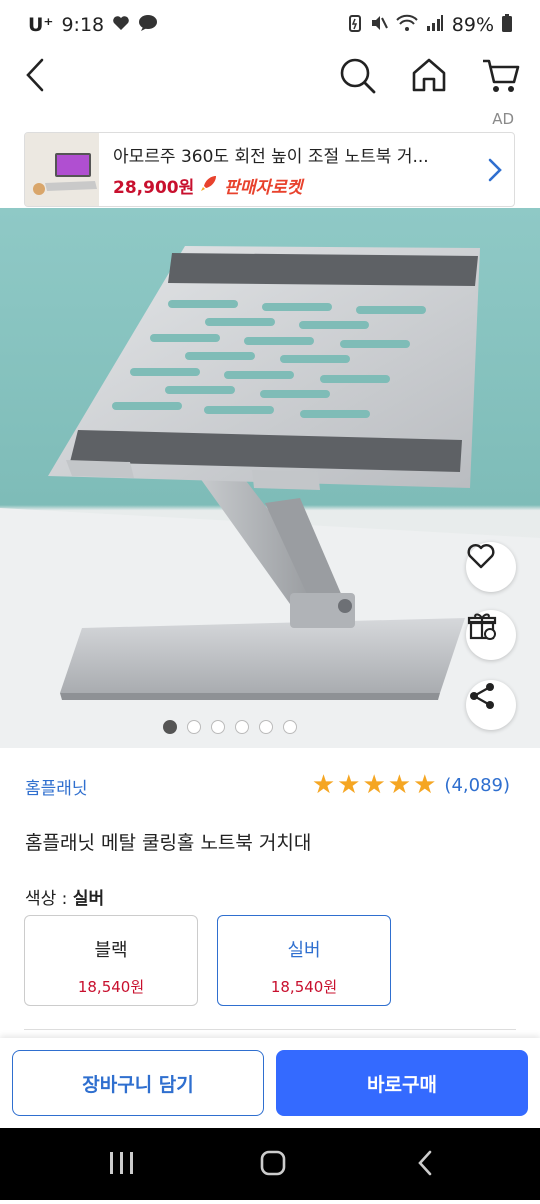 Image resolution: width=540 pixels, height=1204 pixels. Describe the element at coordinates (503, 119) in the screenshot. I see `ad-tag: AD` at that location.